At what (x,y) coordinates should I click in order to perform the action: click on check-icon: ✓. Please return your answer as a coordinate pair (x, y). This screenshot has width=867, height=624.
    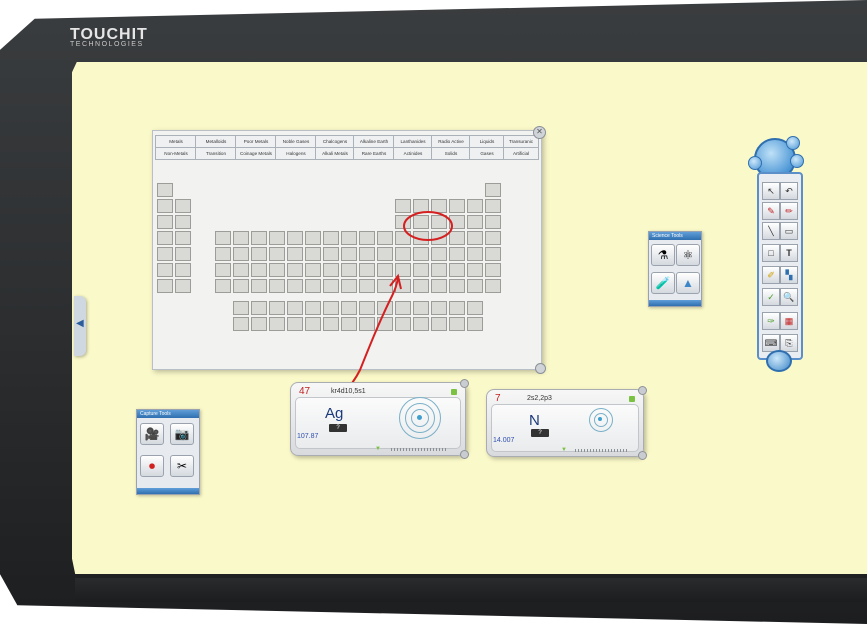
    Looking at the image, I should click on (771, 297).